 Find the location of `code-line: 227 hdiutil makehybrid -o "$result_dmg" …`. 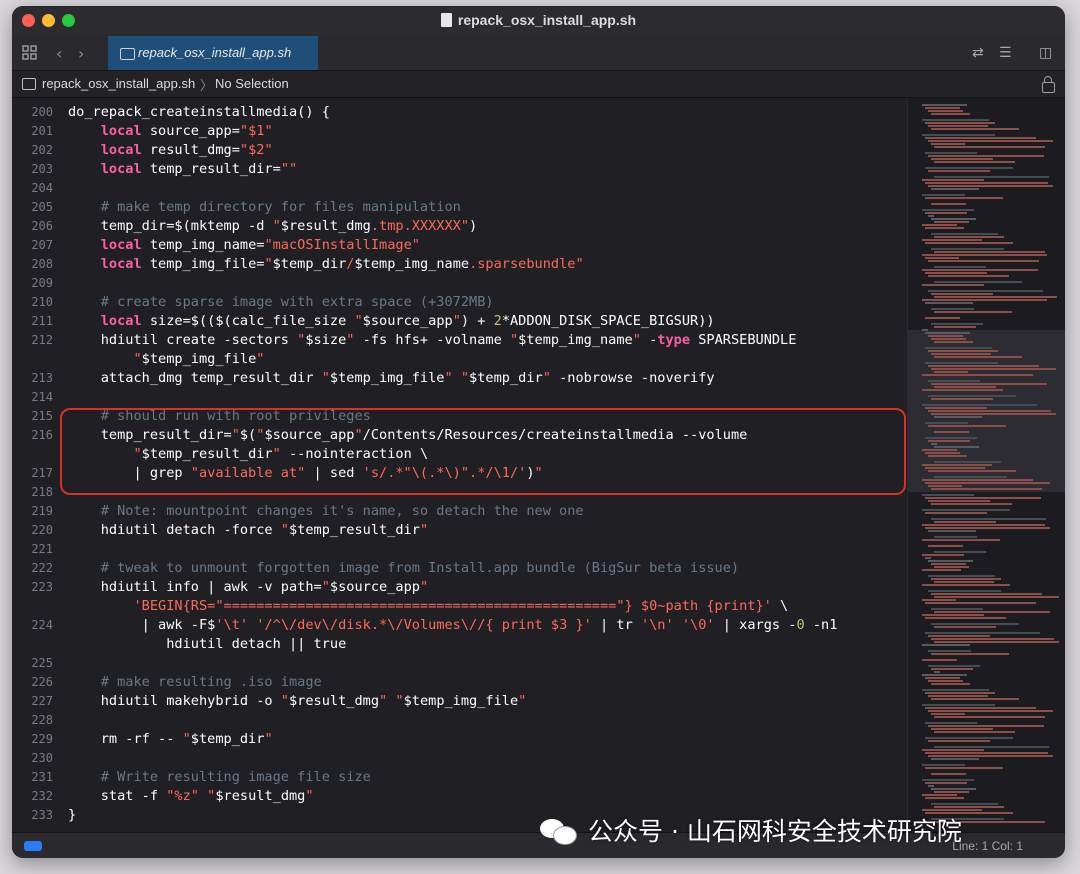

code-line: 227 hdiutil makehybrid -o "$result_dmg" … is located at coordinates (459, 701).